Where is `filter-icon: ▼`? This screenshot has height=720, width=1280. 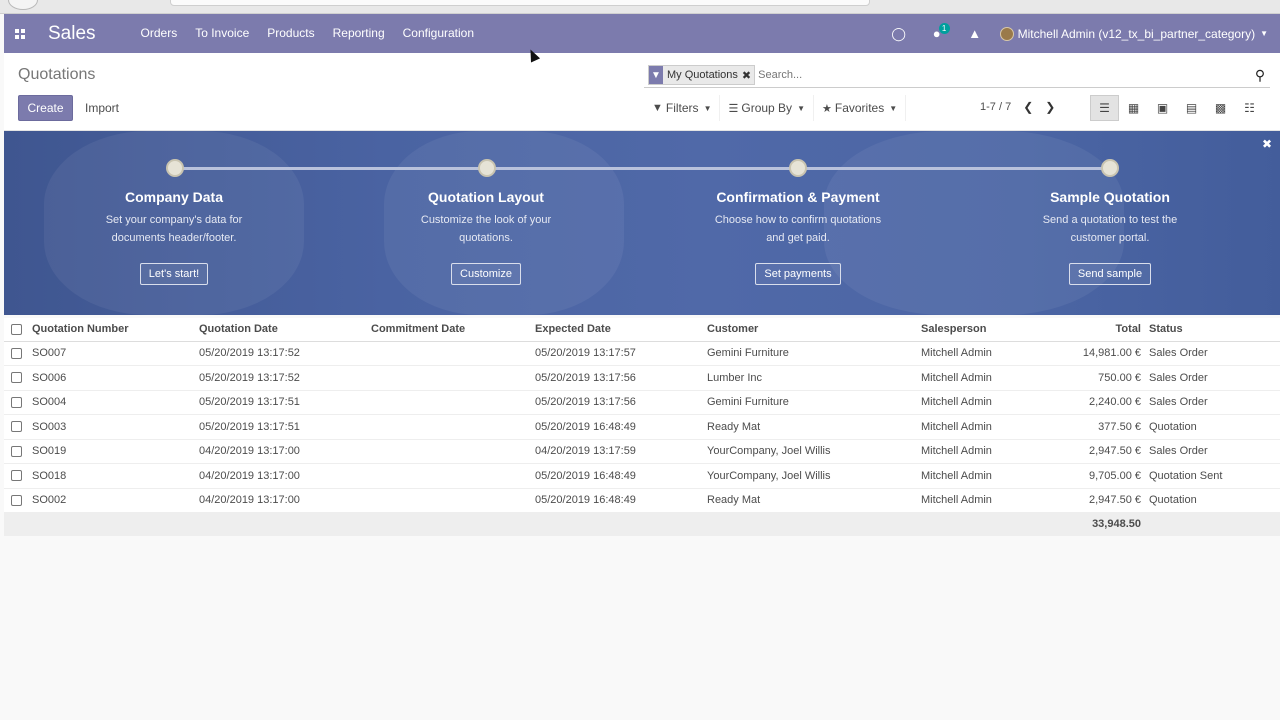
filter-icon: ▼ is located at coordinates (656, 75).